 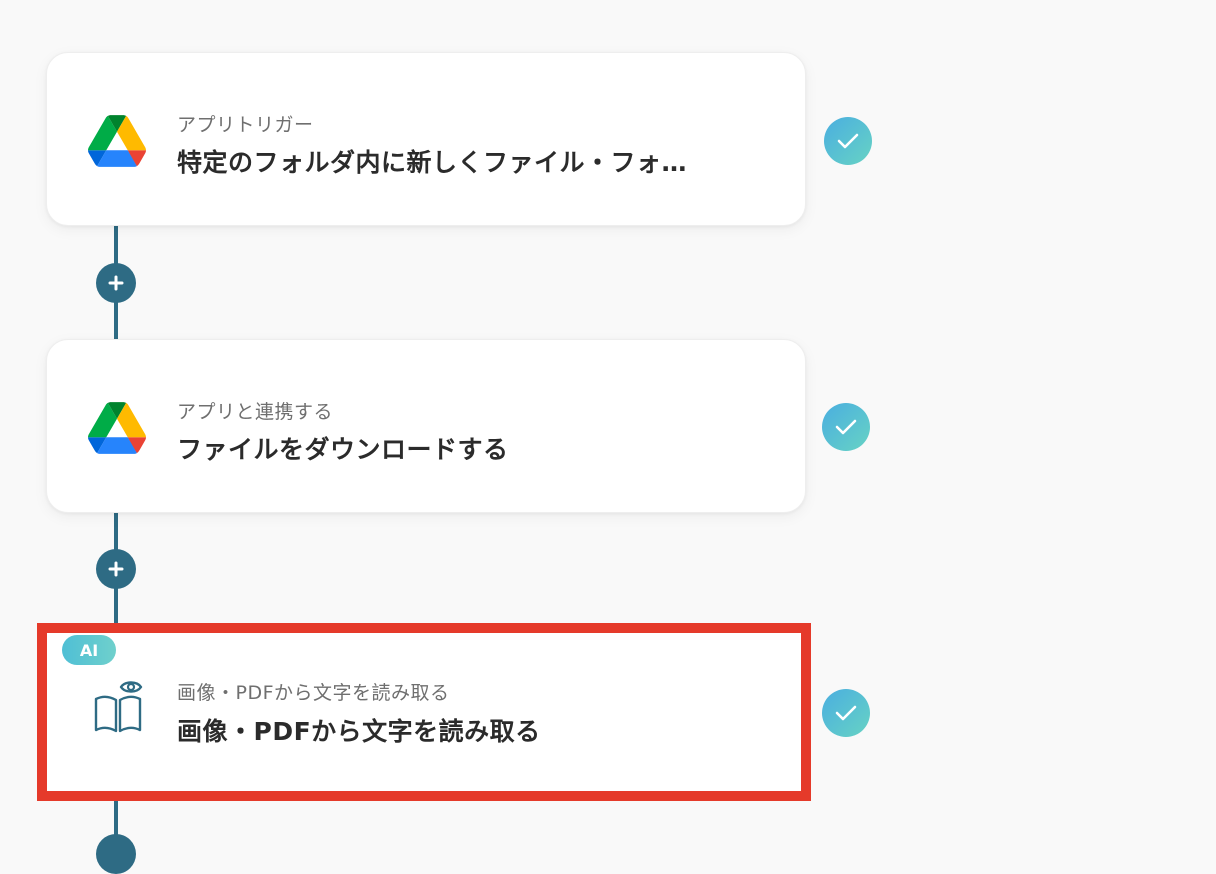 I want to click on step-title: ファイルをダウンロードする, so click(x=343, y=449).